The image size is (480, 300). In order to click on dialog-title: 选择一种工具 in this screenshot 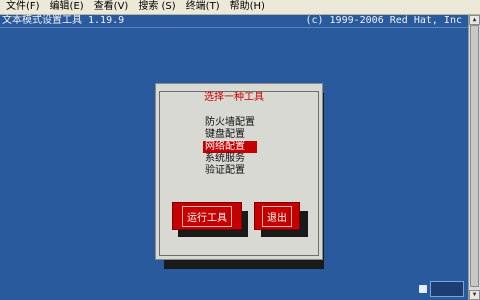, I will do `click(234, 98)`.